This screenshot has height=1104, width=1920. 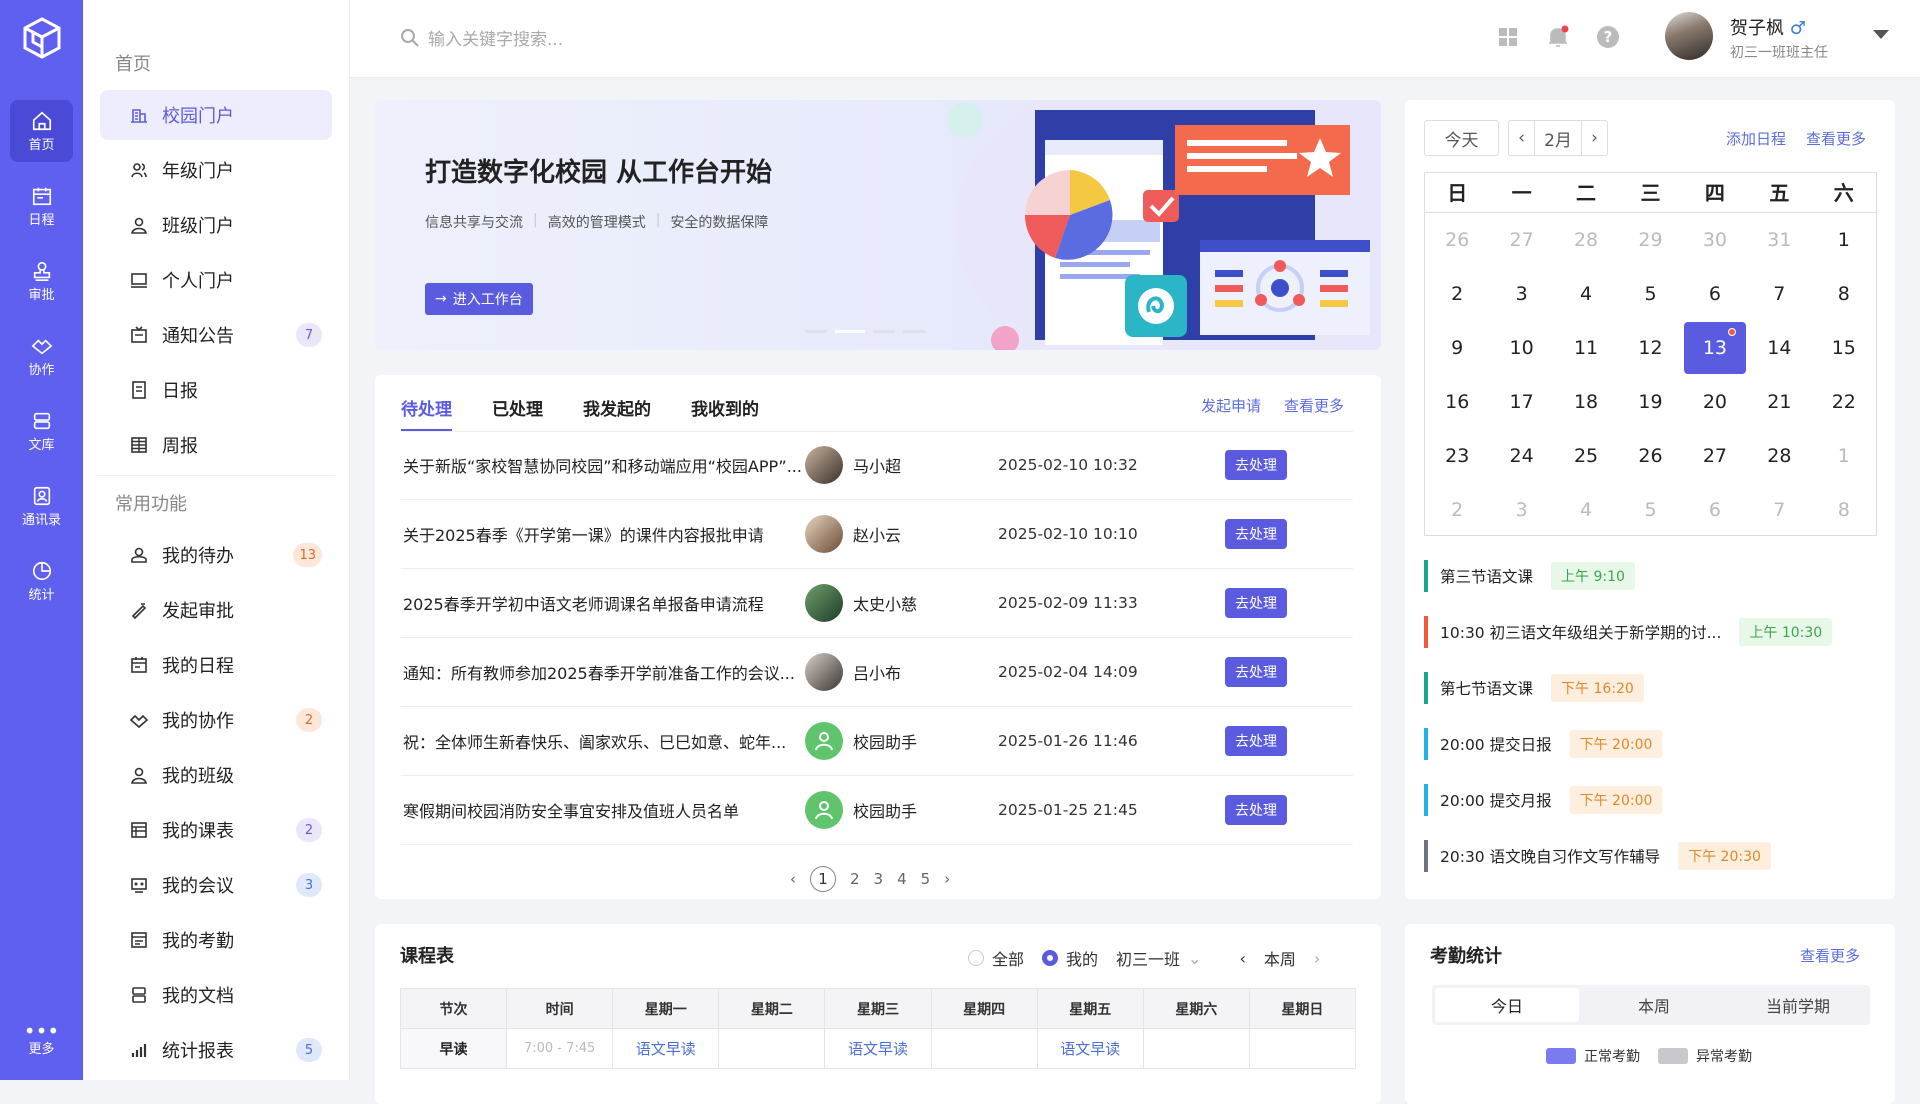 I want to click on calendar-day: 15, so click(x=1844, y=348).